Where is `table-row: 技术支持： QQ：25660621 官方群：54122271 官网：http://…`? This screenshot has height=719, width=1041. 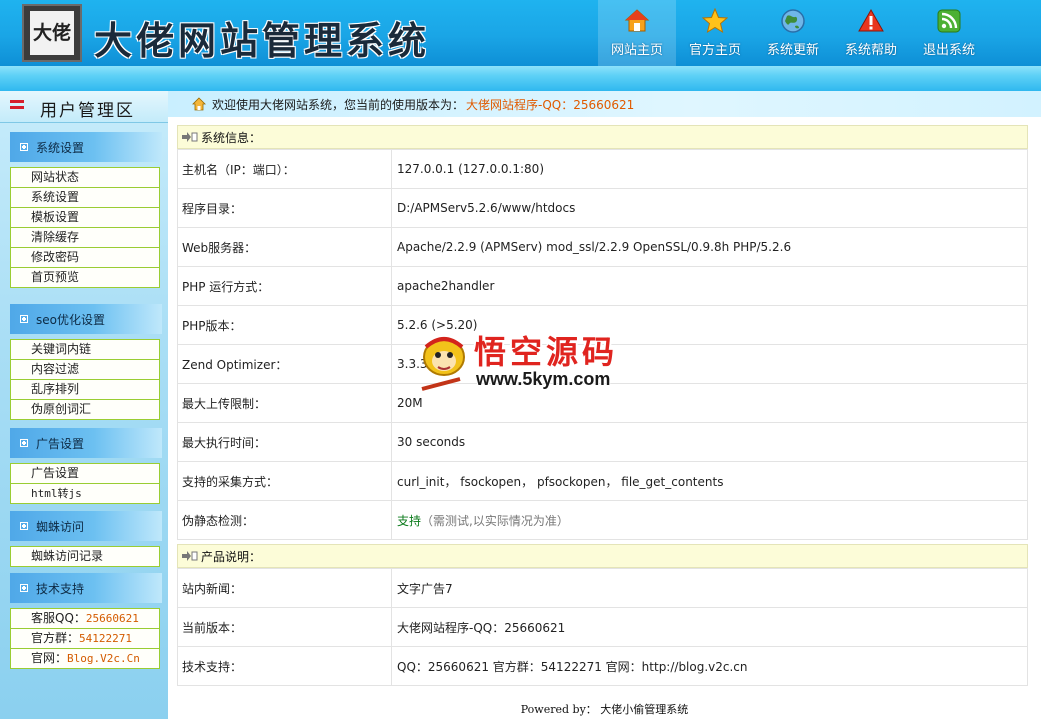 table-row: 技术支持： QQ：25660621 官方群：54122271 官网：http://… is located at coordinates (602, 666).